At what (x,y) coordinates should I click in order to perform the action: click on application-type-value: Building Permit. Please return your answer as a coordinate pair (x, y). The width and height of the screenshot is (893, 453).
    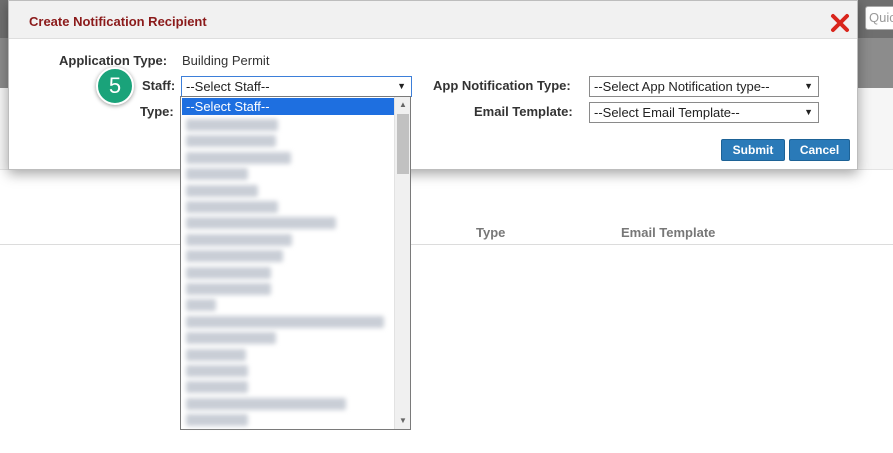
    Looking at the image, I should click on (226, 60).